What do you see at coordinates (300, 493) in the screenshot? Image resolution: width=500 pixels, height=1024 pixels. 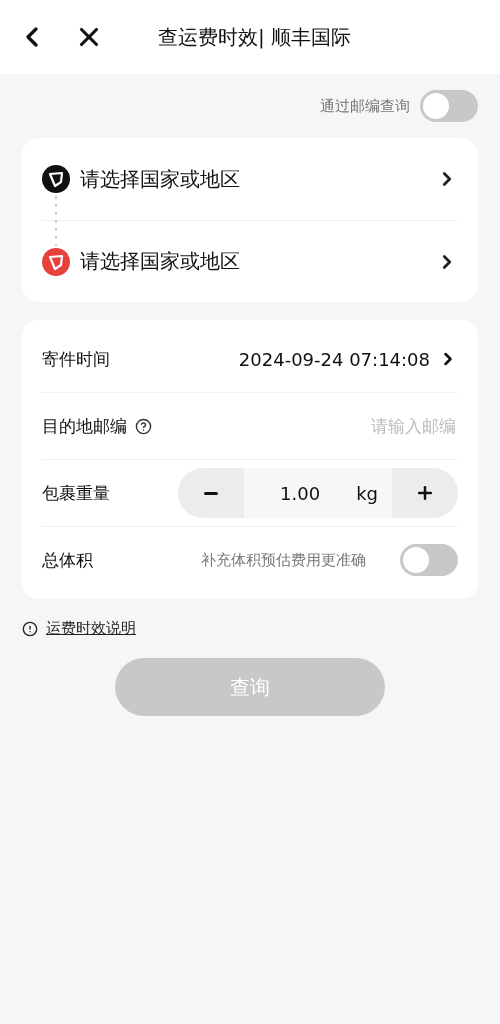 I see `weight-value: 1.00` at bounding box center [300, 493].